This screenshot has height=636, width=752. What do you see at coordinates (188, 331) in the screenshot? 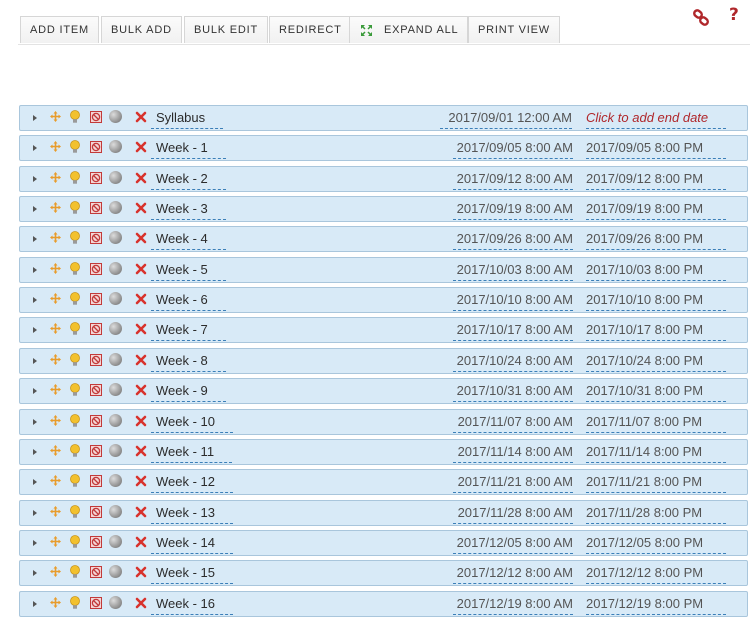
I see `item-title: Week - 7` at bounding box center [188, 331].